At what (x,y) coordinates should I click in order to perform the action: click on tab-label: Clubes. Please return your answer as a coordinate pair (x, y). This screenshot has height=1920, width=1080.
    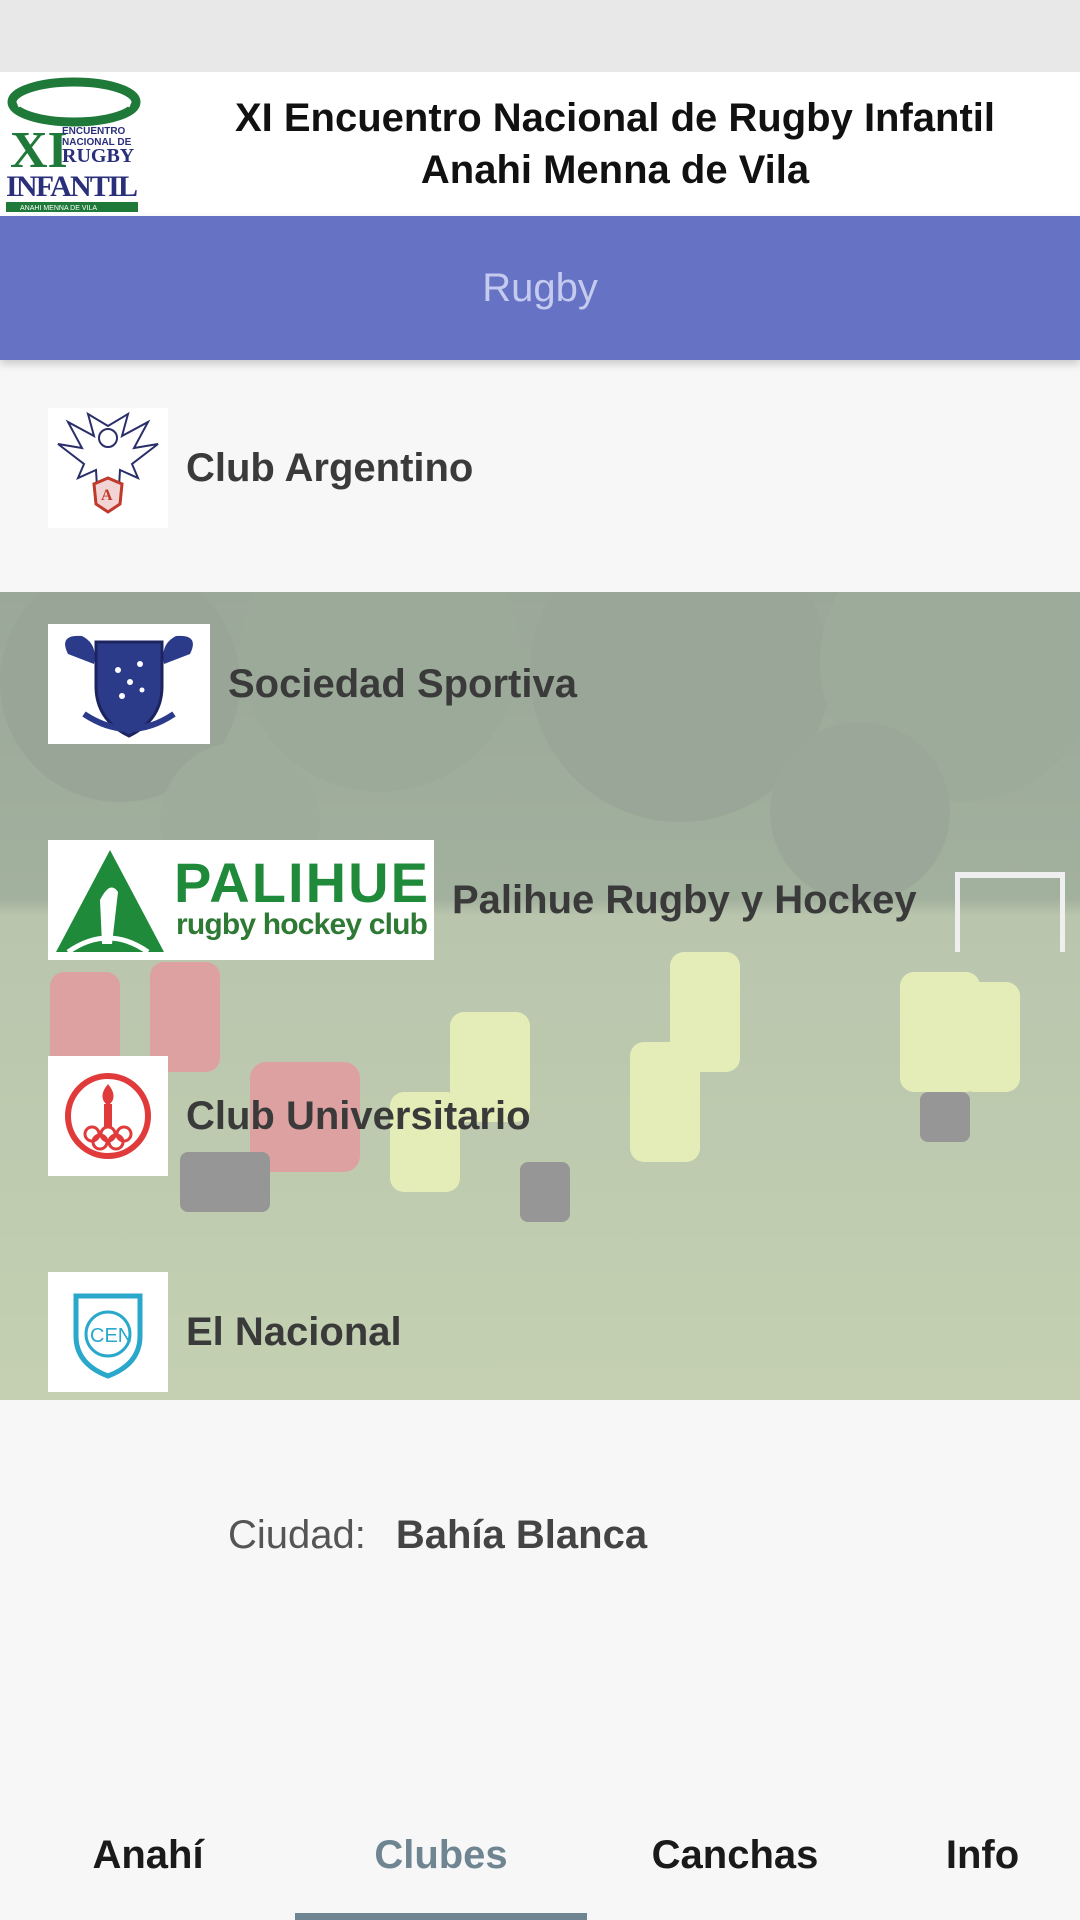
    Looking at the image, I should click on (441, 1854).